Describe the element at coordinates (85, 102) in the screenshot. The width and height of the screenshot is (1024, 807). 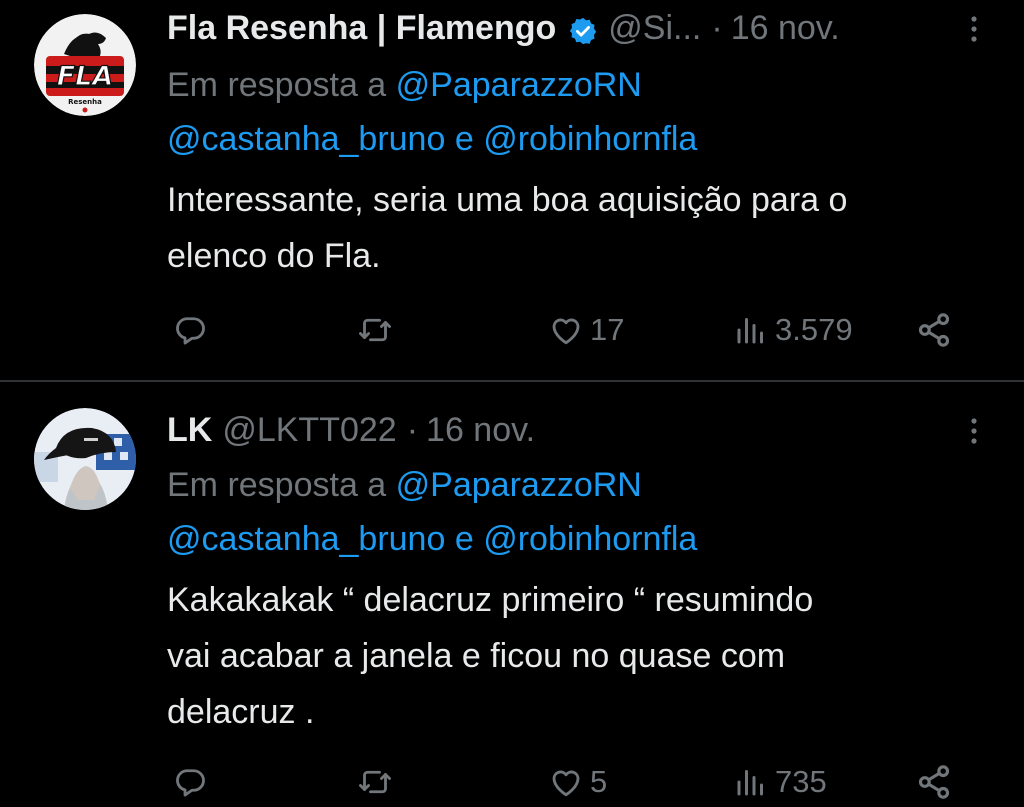
I see `resenha-logo-text: Resenha` at that location.